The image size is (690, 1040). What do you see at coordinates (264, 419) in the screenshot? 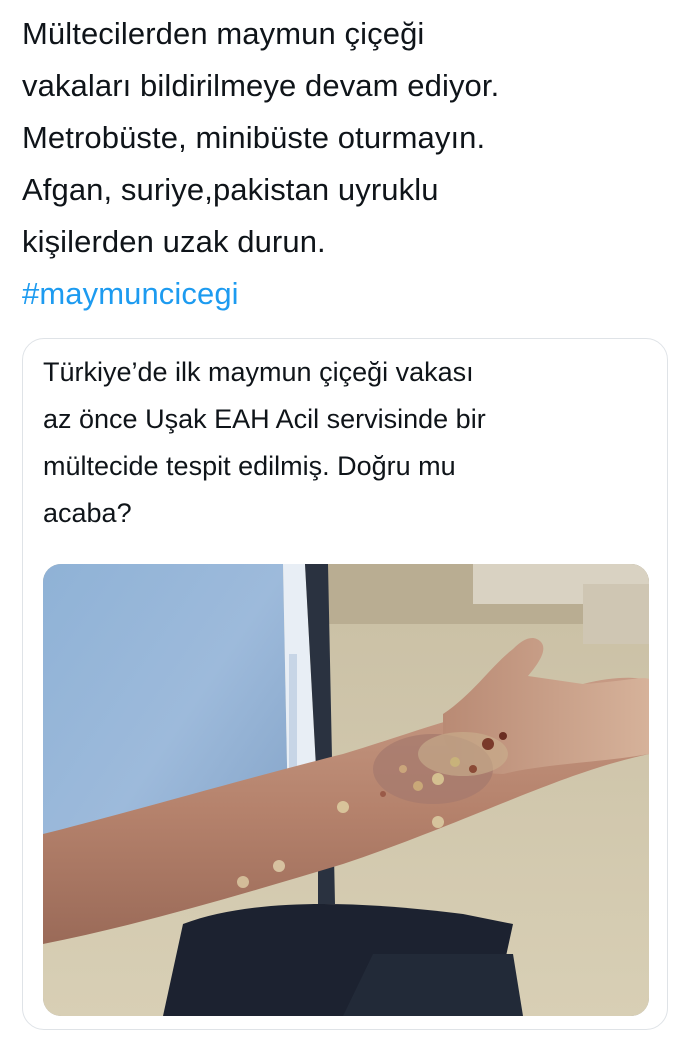
I see `quoted-tweet-text-line: az önce Uşak EAH Acil servisinde bir` at bounding box center [264, 419].